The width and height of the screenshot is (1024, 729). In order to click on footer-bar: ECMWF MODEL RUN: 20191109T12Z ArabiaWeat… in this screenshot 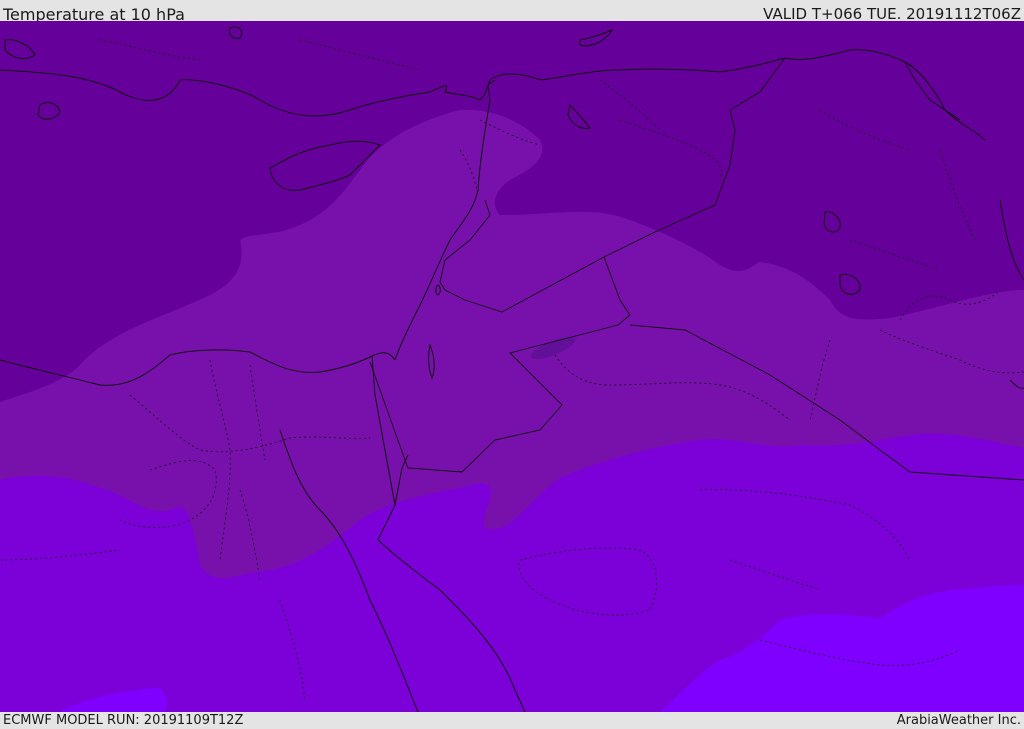, I will do `click(512, 720)`.